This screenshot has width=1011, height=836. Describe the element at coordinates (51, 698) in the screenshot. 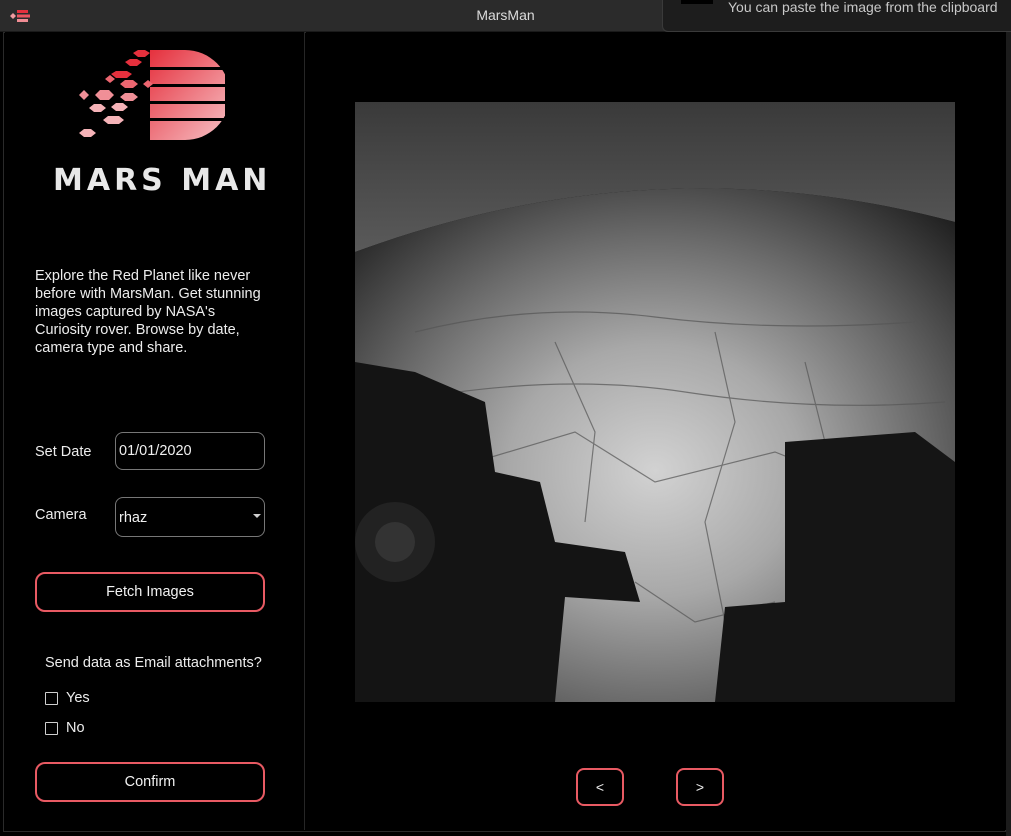

I see `yes-checkbox` at that location.